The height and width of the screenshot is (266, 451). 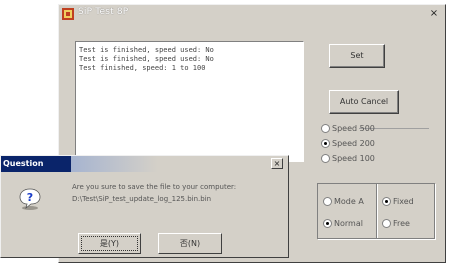 I want to click on mode-option-free: Free, so click(x=396, y=223).